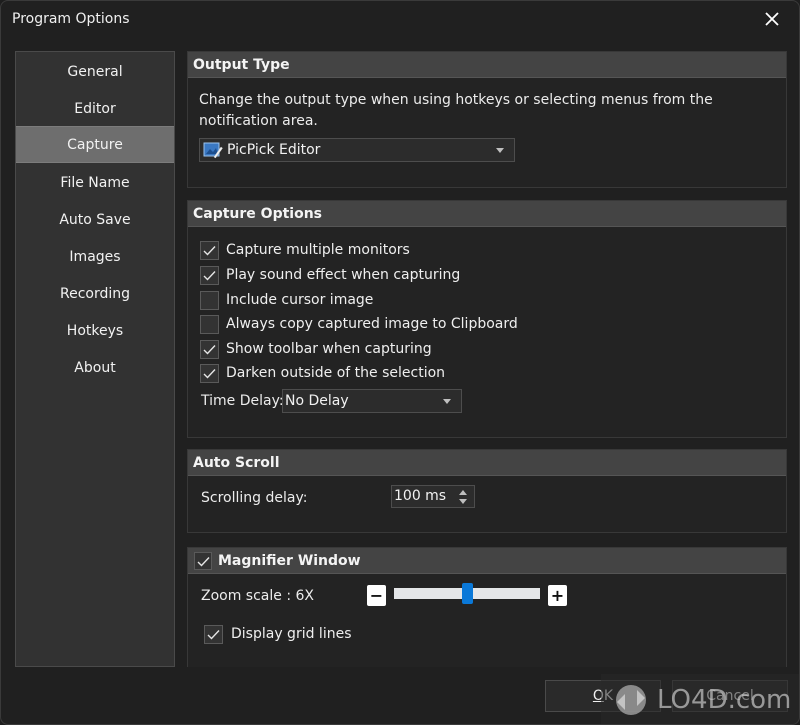  I want to click on scrolling-delay-spinner: 100 ms, so click(433, 496).